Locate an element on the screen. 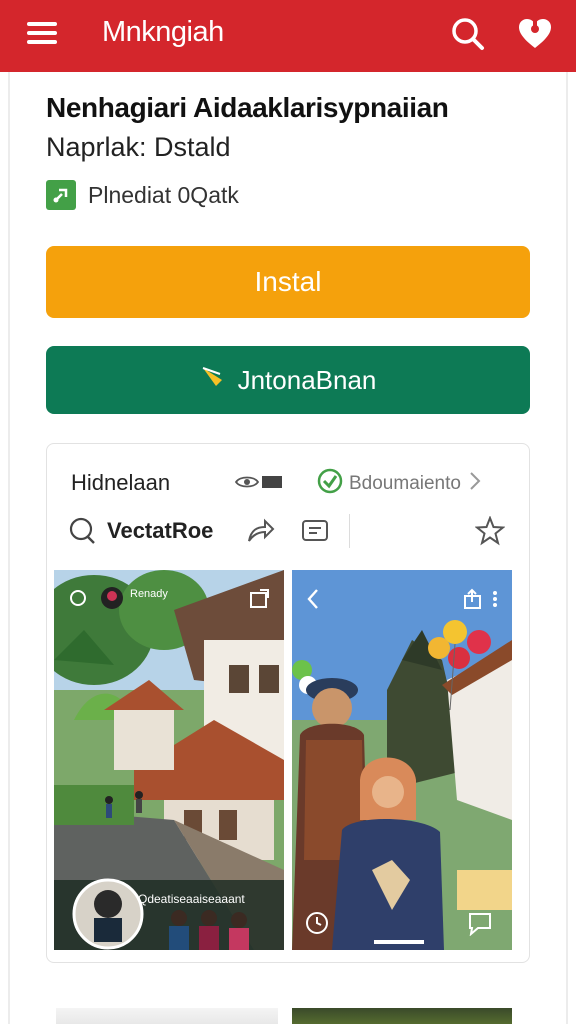 The height and width of the screenshot is (1024, 576). app-meta-text: Plnediat 0Qatk is located at coordinates (163, 194).